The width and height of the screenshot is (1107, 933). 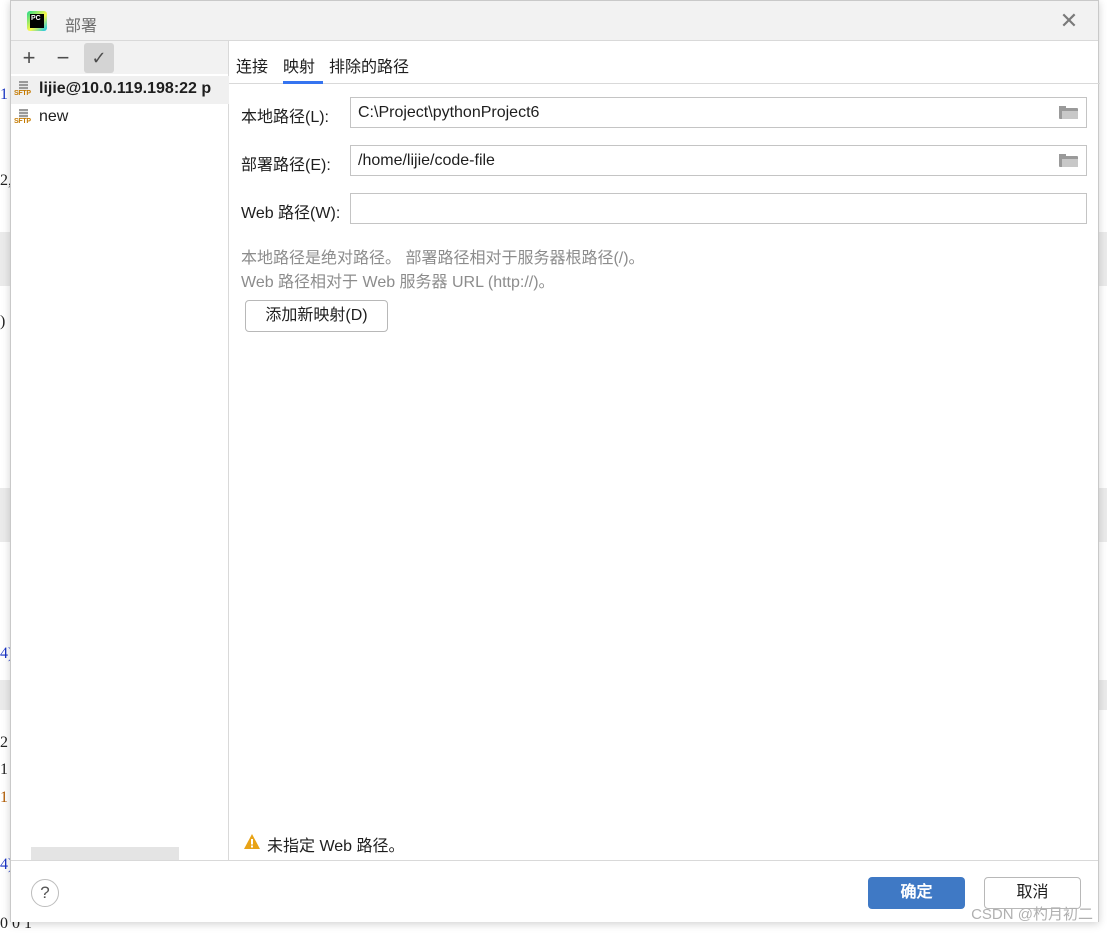 I want to click on warning-text: 未指定 Web 路径。, so click(x=336, y=846).